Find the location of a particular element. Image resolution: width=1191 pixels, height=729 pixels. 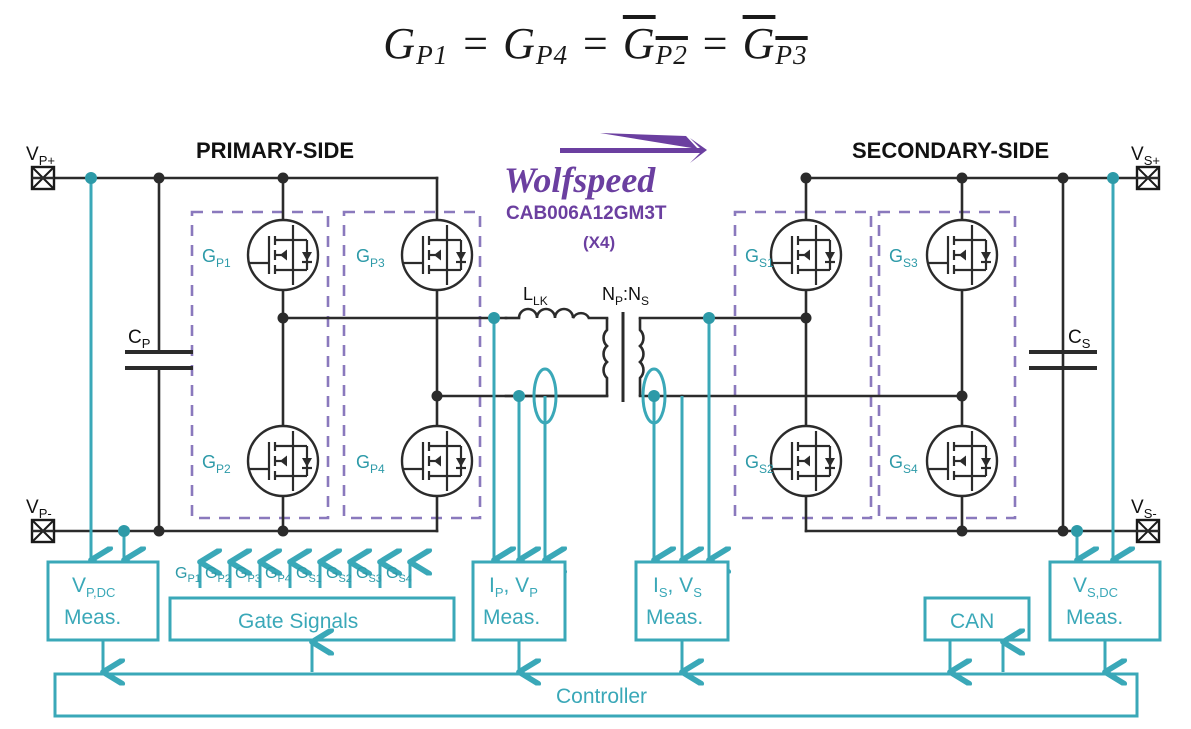

mosfet-gp4 is located at coordinates (437, 461).